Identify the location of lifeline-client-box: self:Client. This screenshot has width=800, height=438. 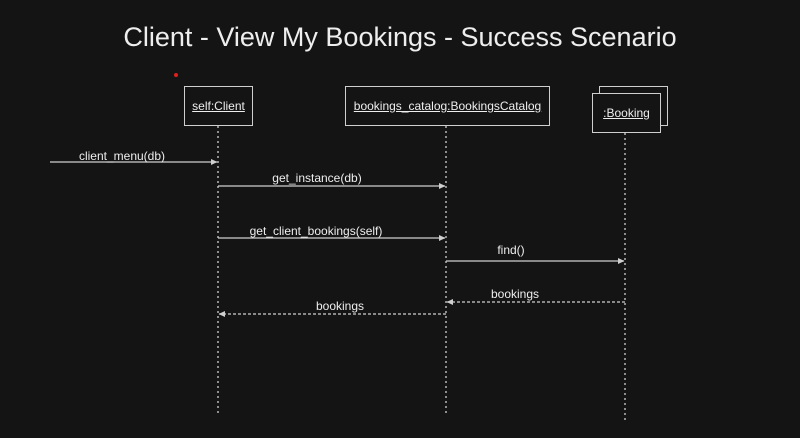
(218, 106).